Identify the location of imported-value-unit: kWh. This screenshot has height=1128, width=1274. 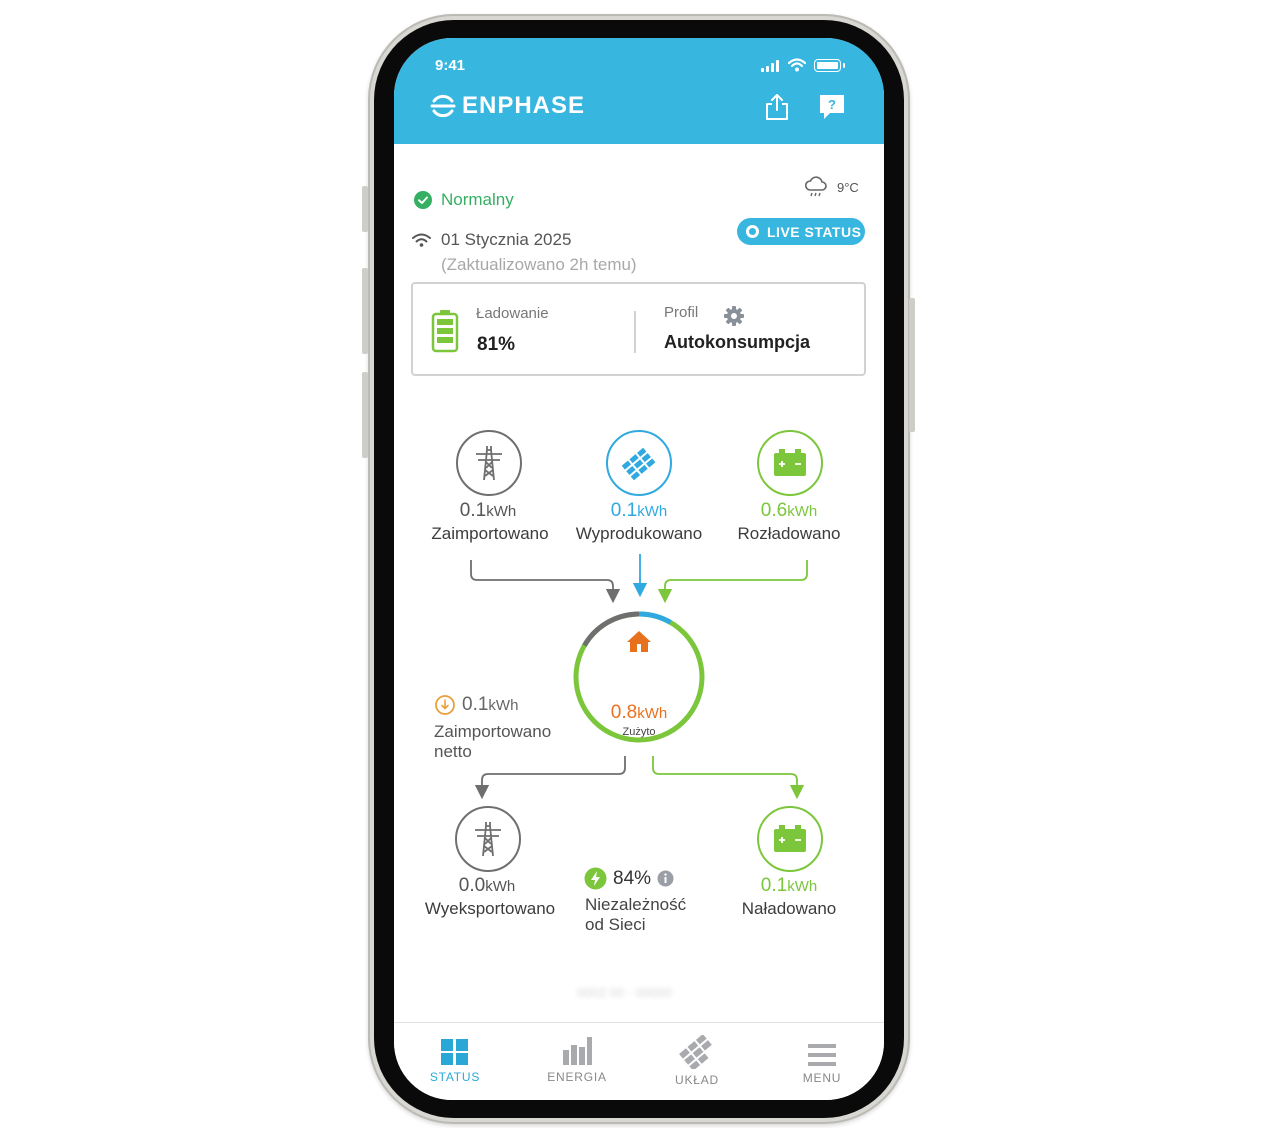
(501, 511).